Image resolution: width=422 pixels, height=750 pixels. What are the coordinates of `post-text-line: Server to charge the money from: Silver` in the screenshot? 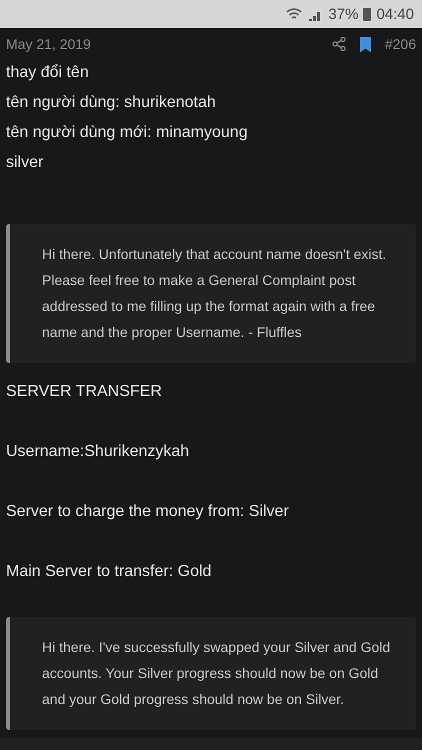 It's located at (148, 512).